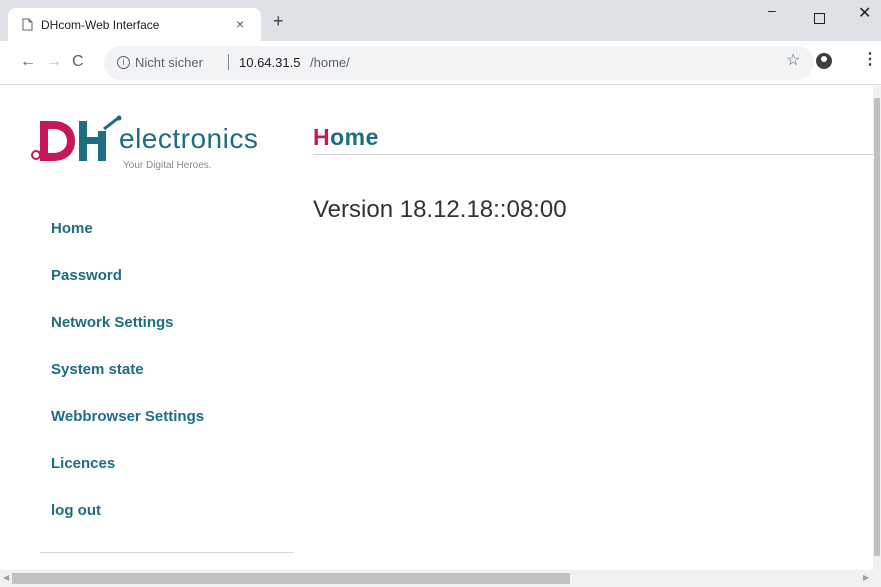 The height and width of the screenshot is (587, 881). What do you see at coordinates (28, 62) in the screenshot?
I see `back-button: ←` at bounding box center [28, 62].